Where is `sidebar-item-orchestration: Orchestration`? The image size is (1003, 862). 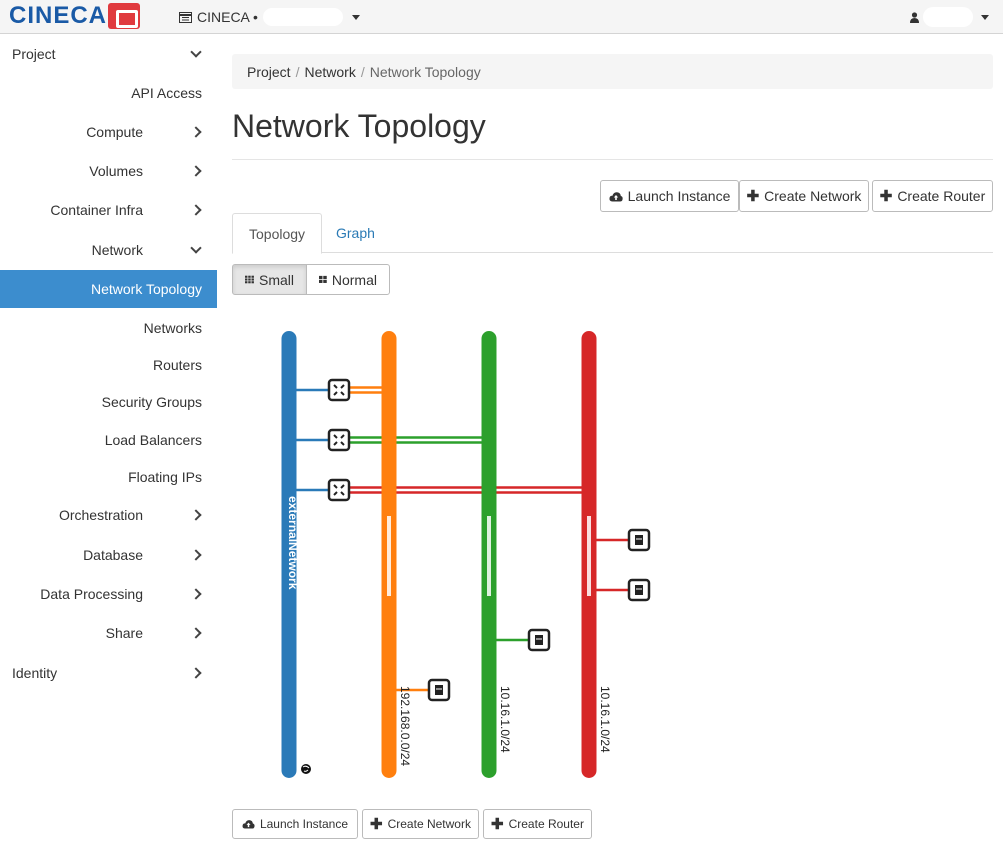 sidebar-item-orchestration: Orchestration is located at coordinates (108, 515).